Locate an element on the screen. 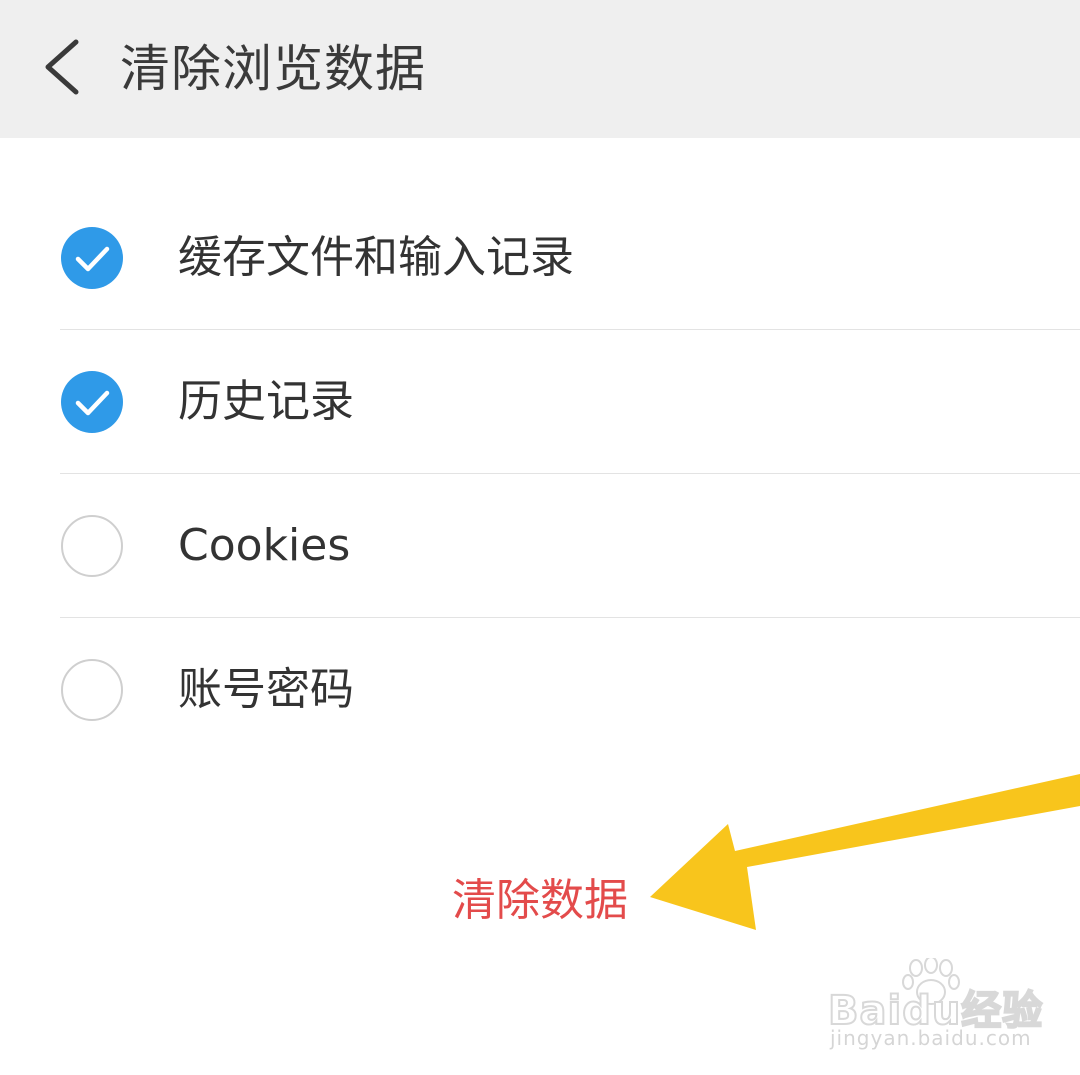 Image resolution: width=1080 pixels, height=1075 pixels. option-history: 历史记录 is located at coordinates (540, 402).